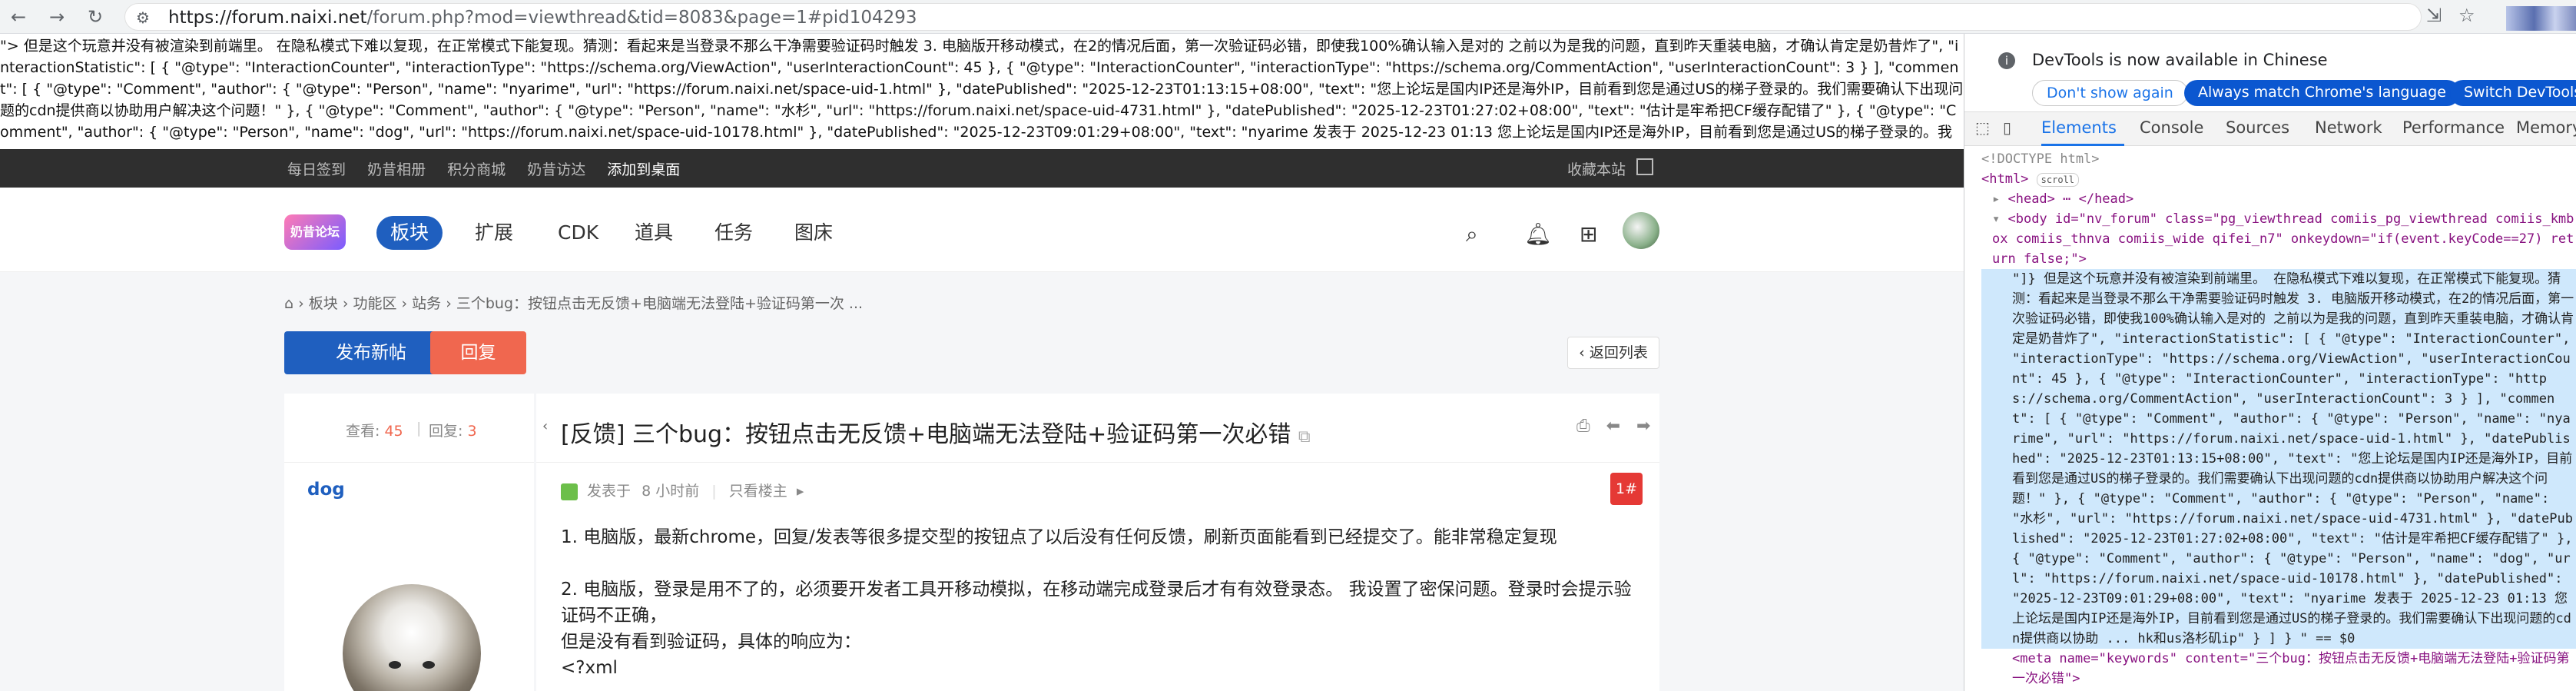 This screenshot has width=2576, height=691. What do you see at coordinates (1472, 234) in the screenshot?
I see `search-icon: ⌕` at bounding box center [1472, 234].